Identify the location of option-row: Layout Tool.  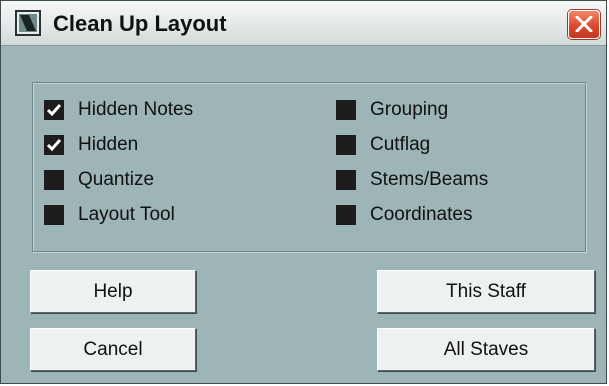
(109, 215).